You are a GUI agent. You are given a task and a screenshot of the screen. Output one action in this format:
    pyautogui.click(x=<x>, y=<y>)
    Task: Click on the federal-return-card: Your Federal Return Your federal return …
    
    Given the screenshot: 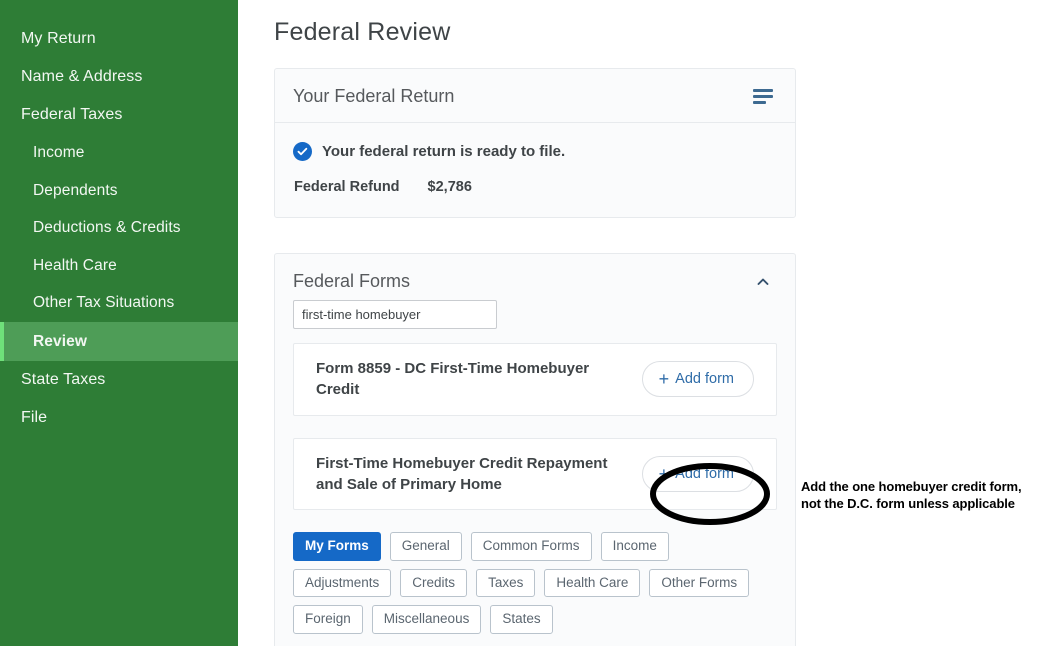 What is the action you would take?
    pyautogui.click(x=535, y=143)
    